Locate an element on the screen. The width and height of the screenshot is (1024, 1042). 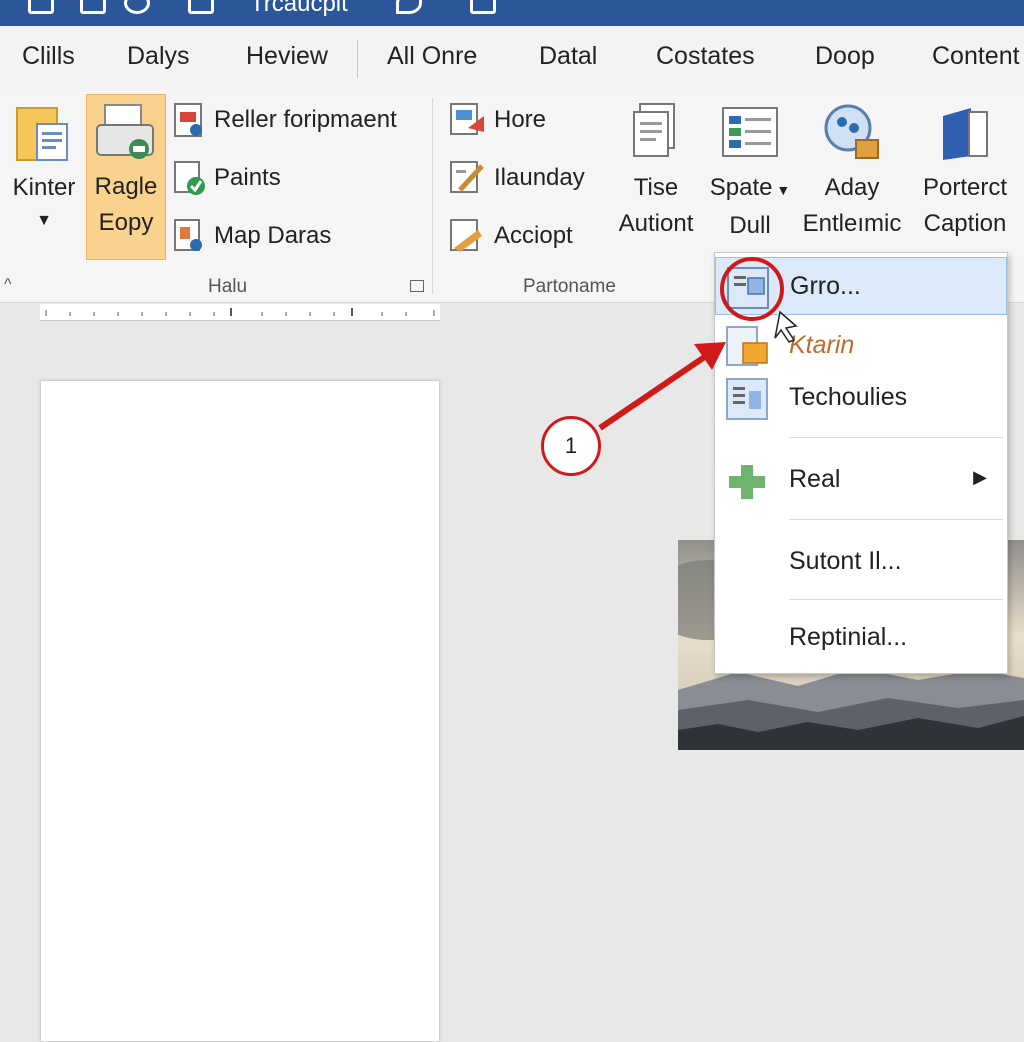
tise-label-line2: Autiont is located at coordinates (656, 223).